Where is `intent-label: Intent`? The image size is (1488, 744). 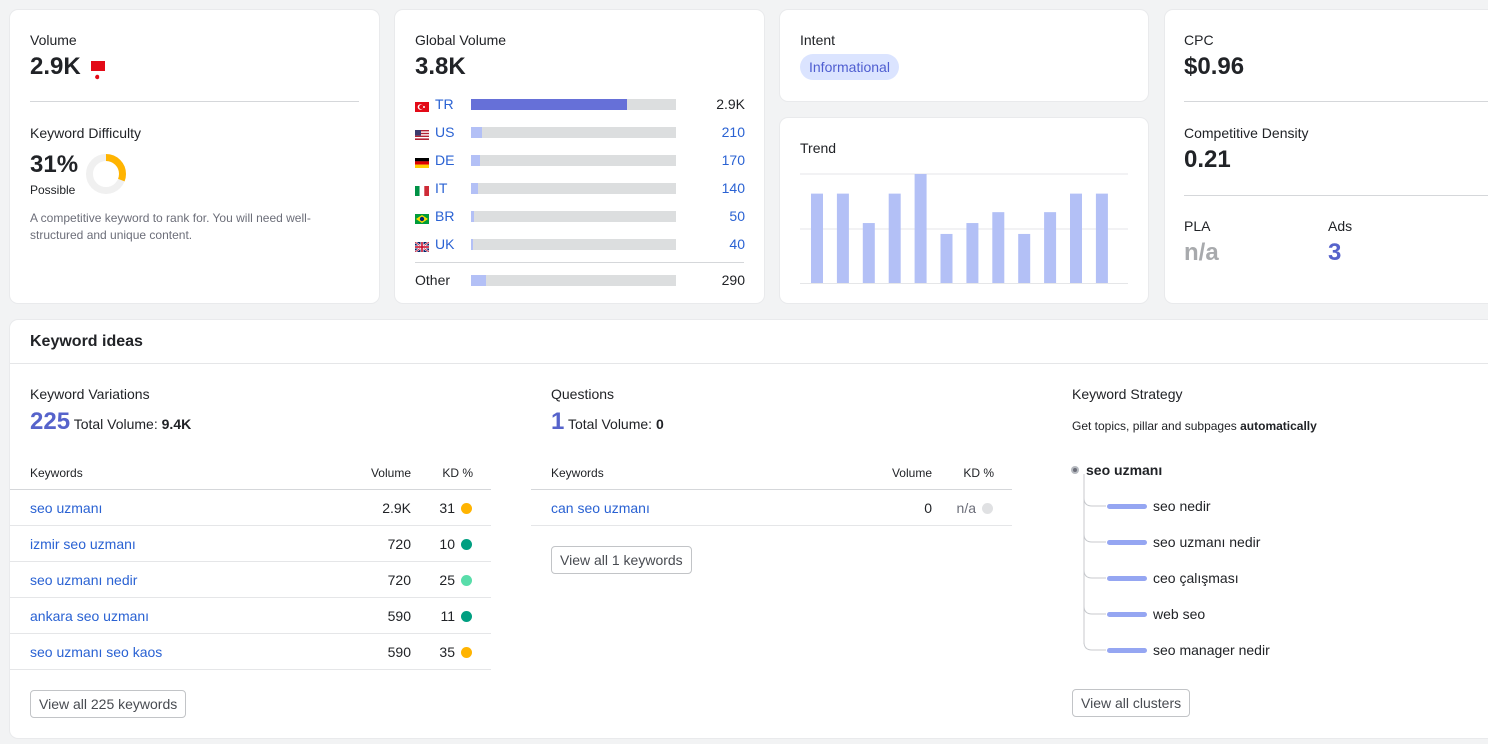
intent-label: Intent is located at coordinates (818, 40).